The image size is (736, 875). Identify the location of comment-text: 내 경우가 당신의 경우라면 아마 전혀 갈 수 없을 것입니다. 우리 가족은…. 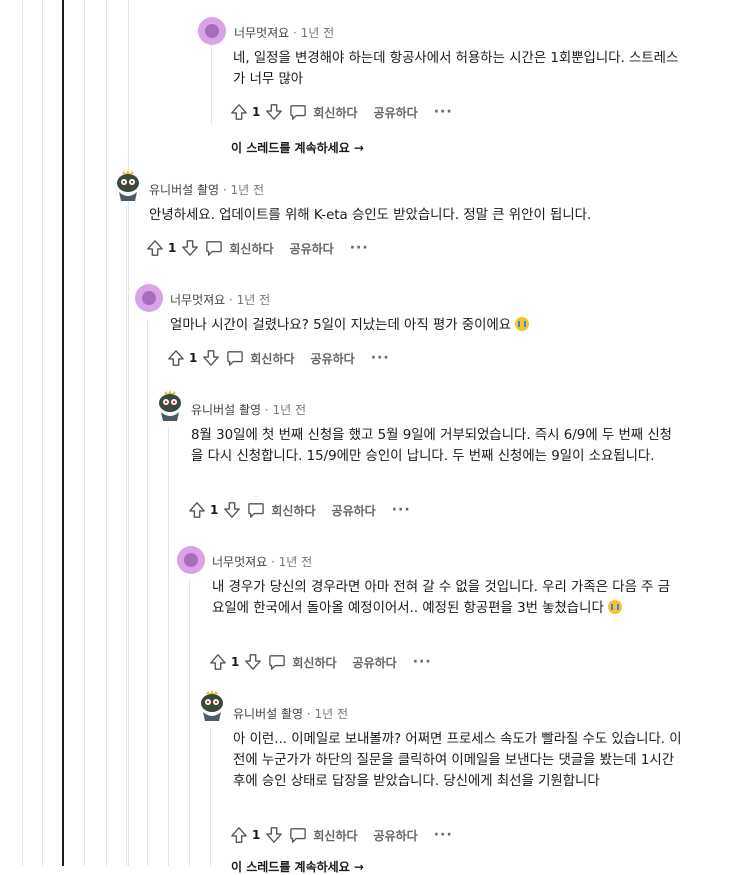
(441, 598).